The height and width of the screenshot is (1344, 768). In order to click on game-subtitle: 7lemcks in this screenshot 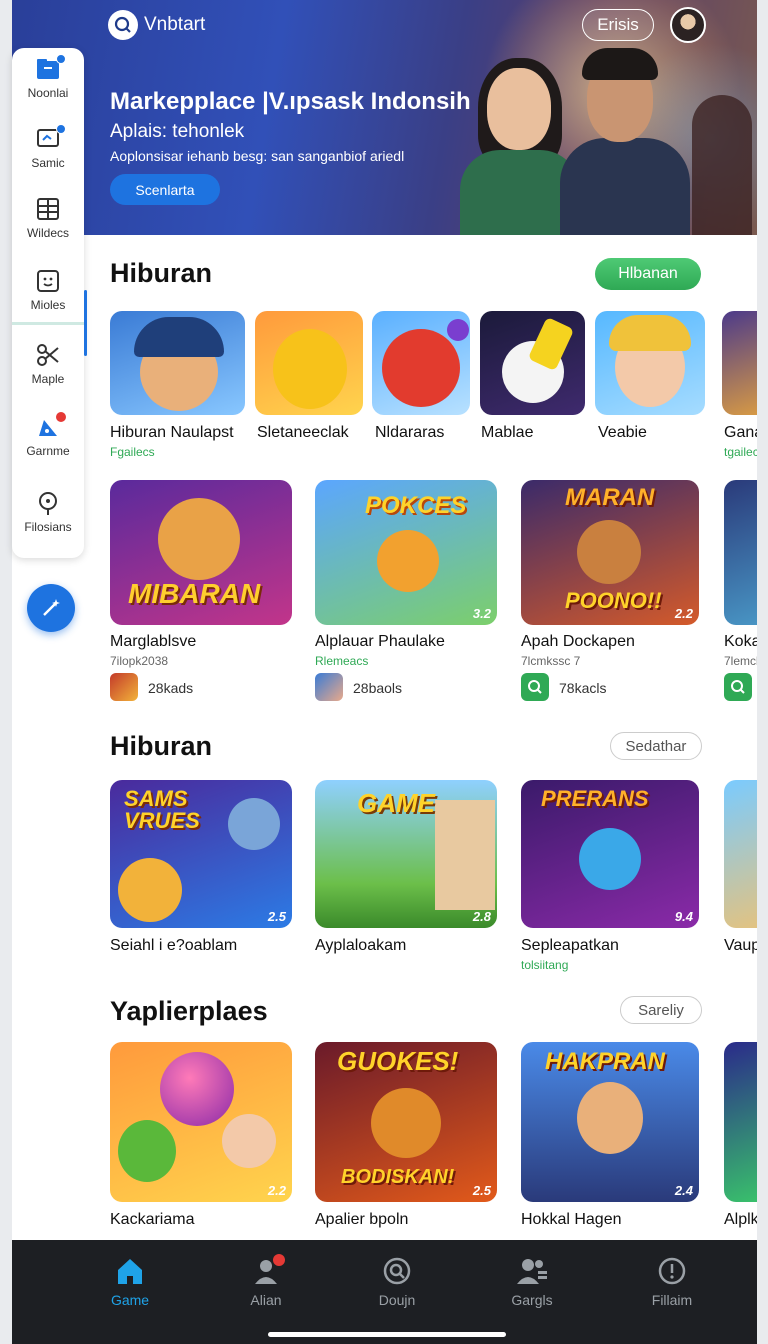, I will do `click(740, 661)`.